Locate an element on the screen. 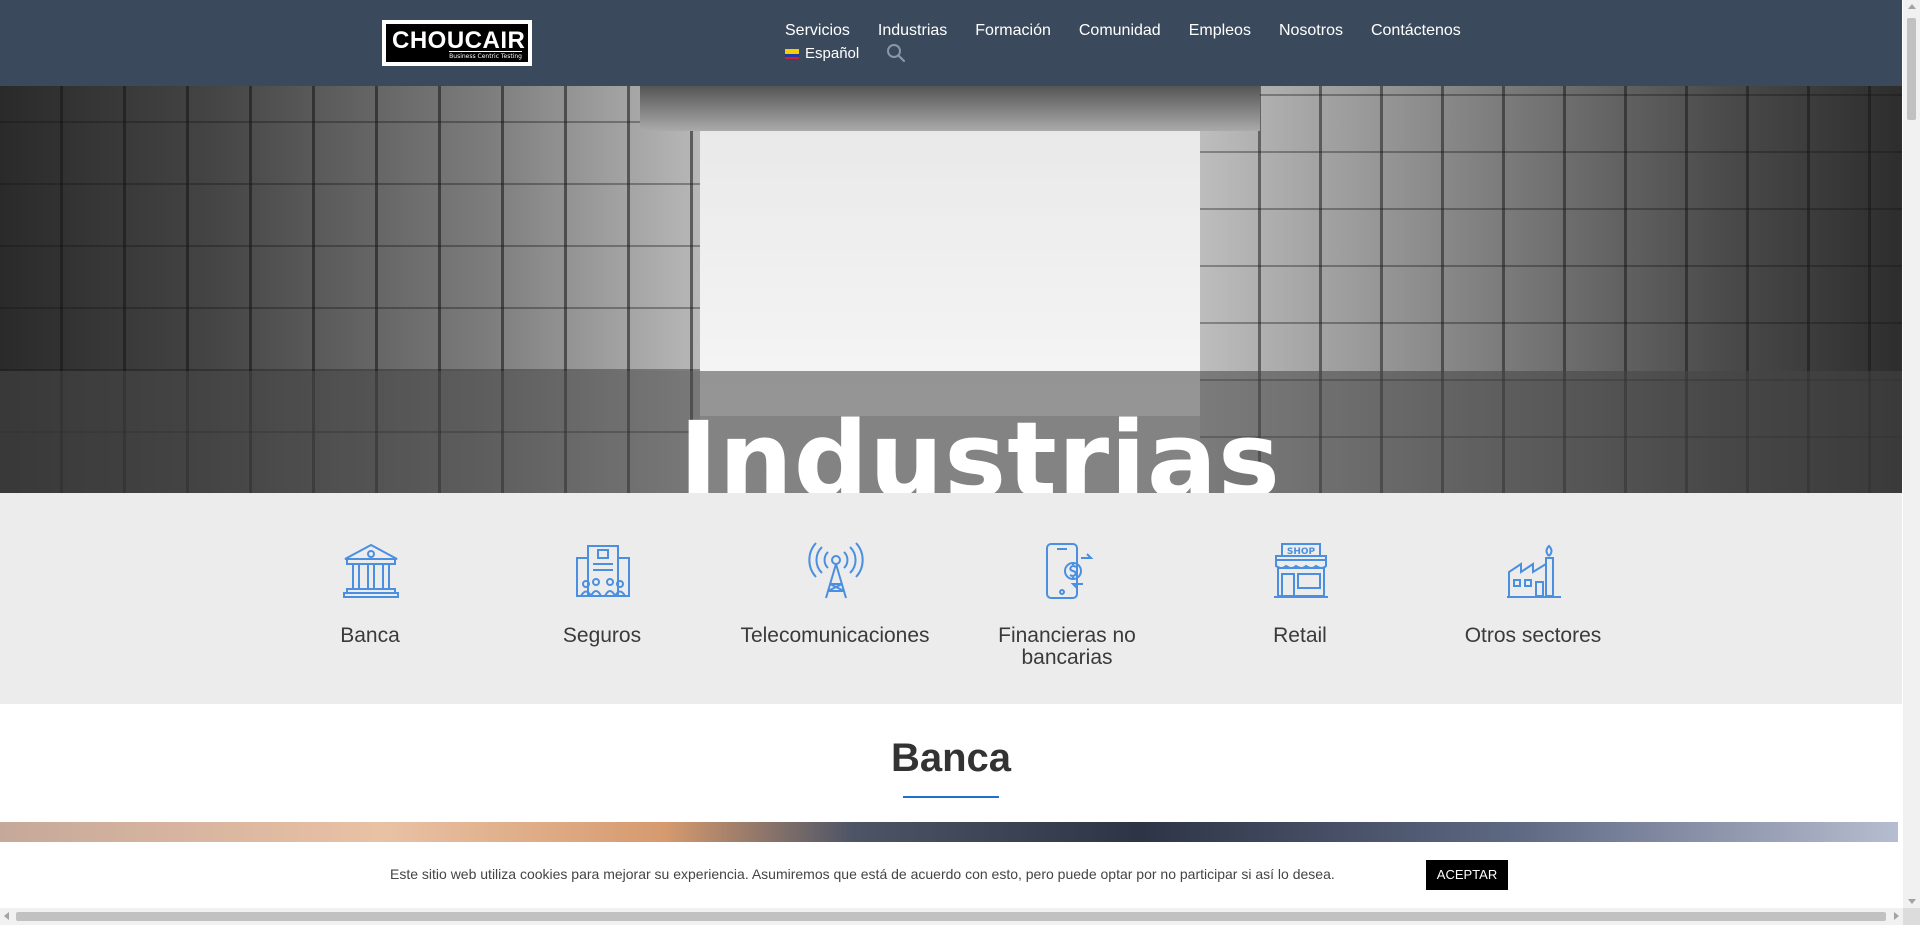 The image size is (1920, 925). scroll-up-arrow-icon is located at coordinates (1912, 6).